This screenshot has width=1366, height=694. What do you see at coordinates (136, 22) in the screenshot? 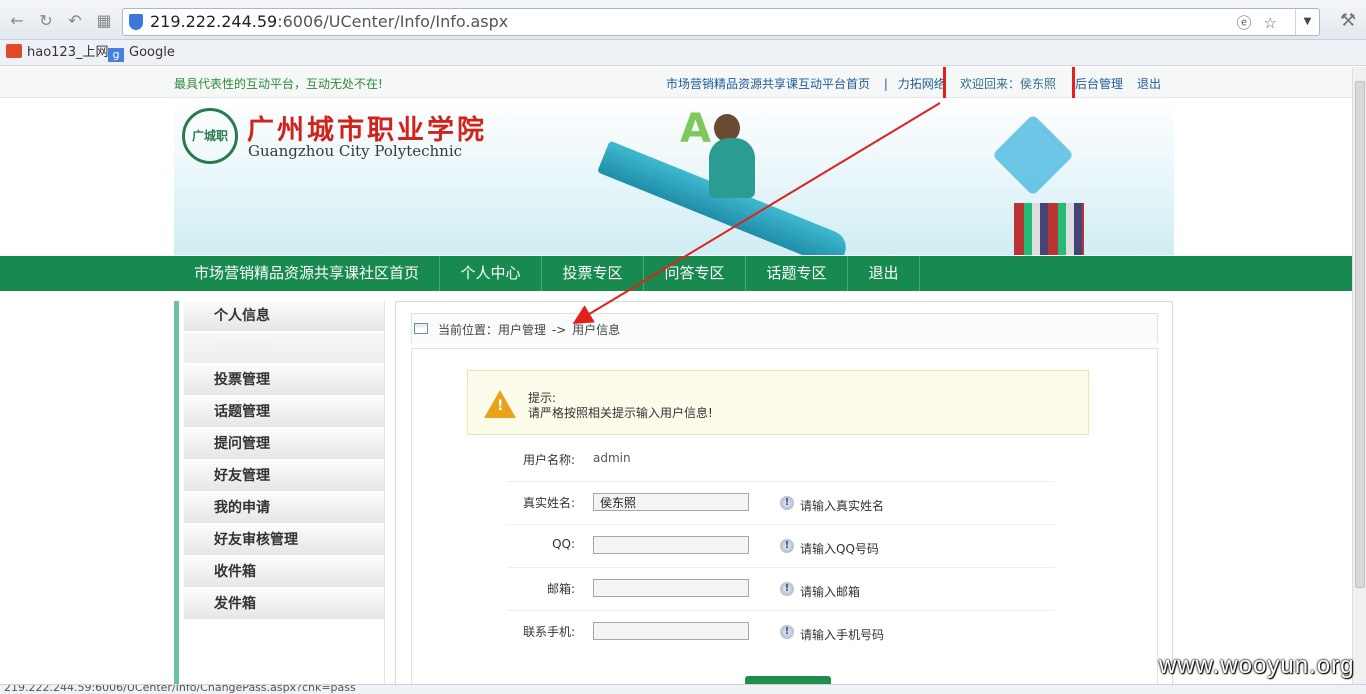
I see `security-shield-icon` at bounding box center [136, 22].